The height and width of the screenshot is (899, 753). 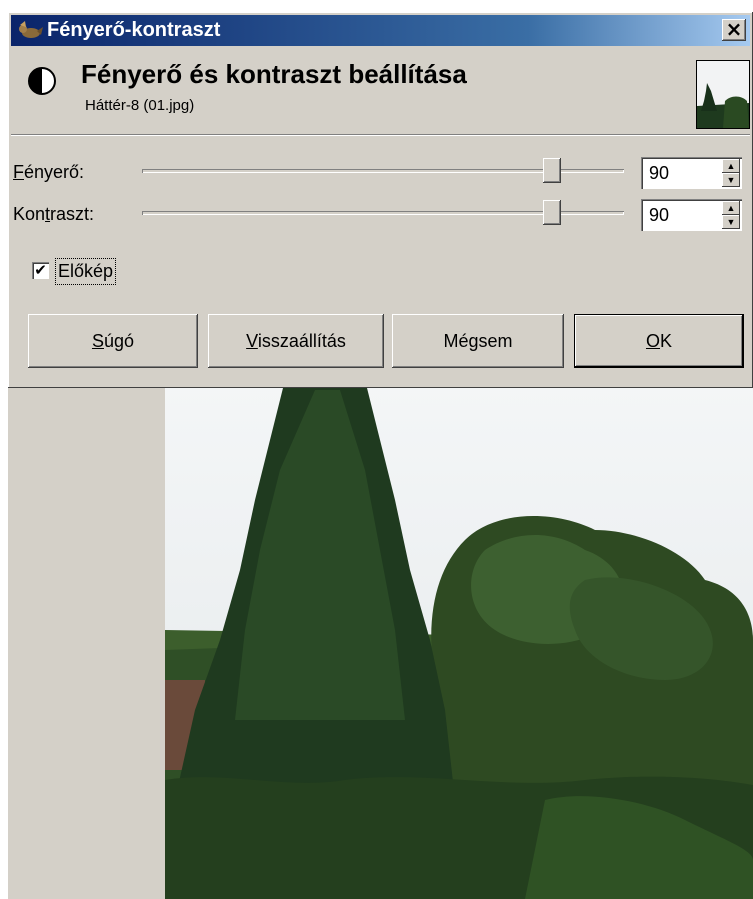 I want to click on contrast-label: Kontraszt:, so click(x=54, y=214).